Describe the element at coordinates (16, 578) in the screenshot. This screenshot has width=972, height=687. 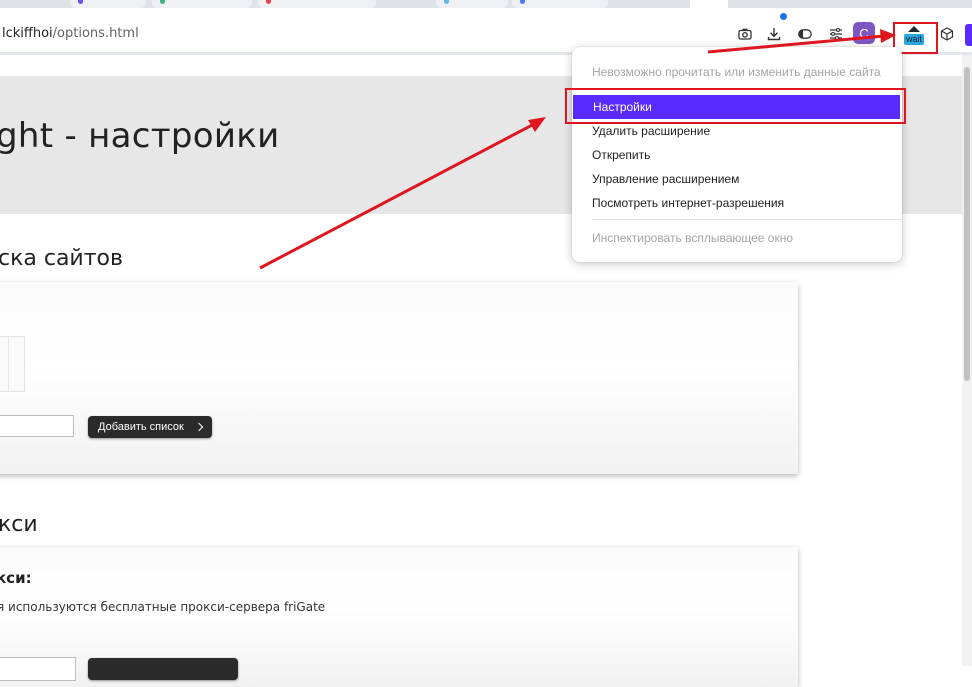
I see `proxy-subtitle: кси:` at that location.